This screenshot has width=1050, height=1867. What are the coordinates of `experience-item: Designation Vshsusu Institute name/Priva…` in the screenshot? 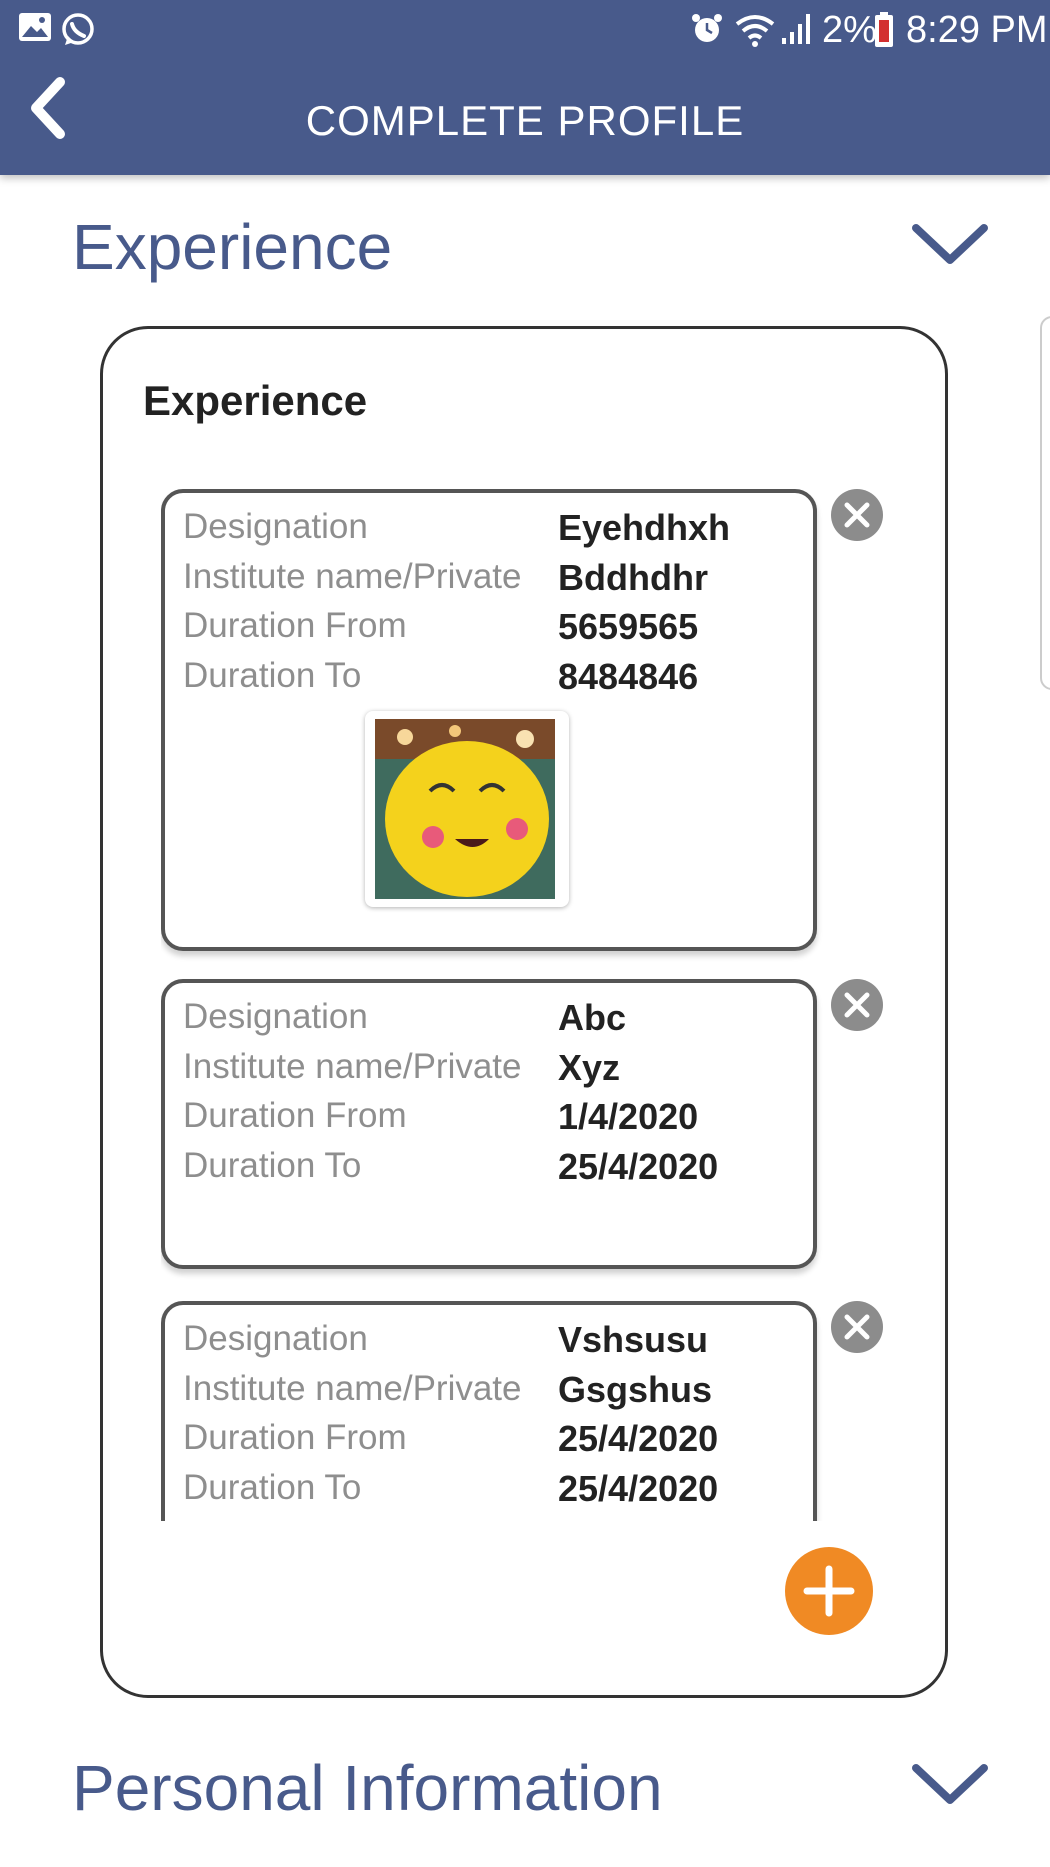 It's located at (522, 1411).